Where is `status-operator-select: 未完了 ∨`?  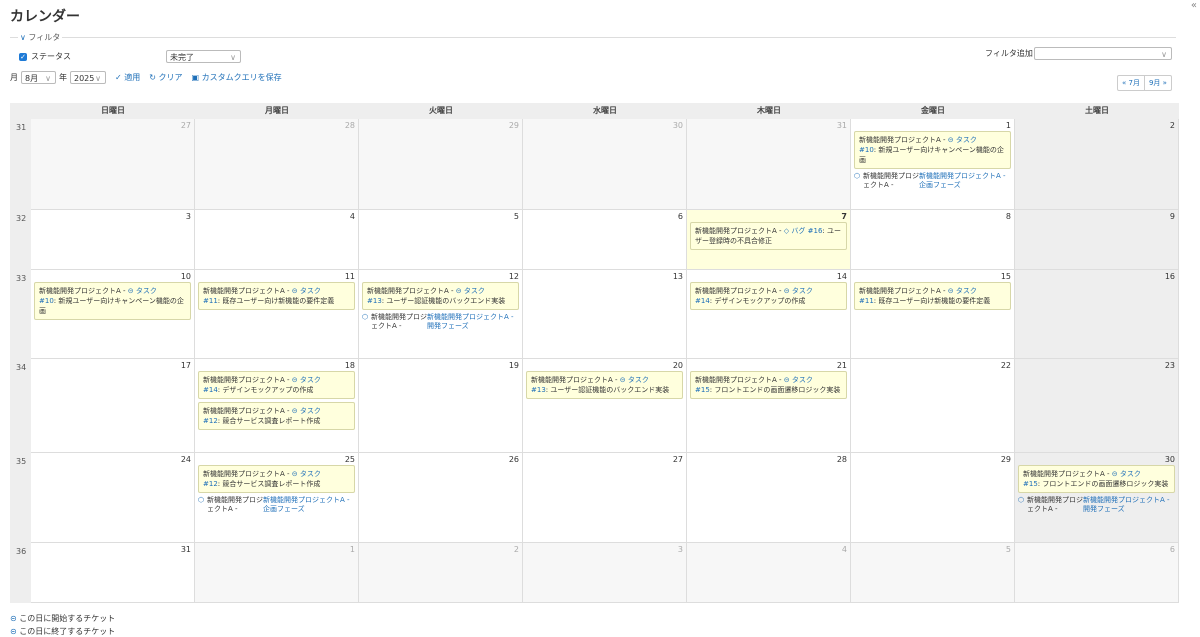 status-operator-select: 未完了 ∨ is located at coordinates (203, 56).